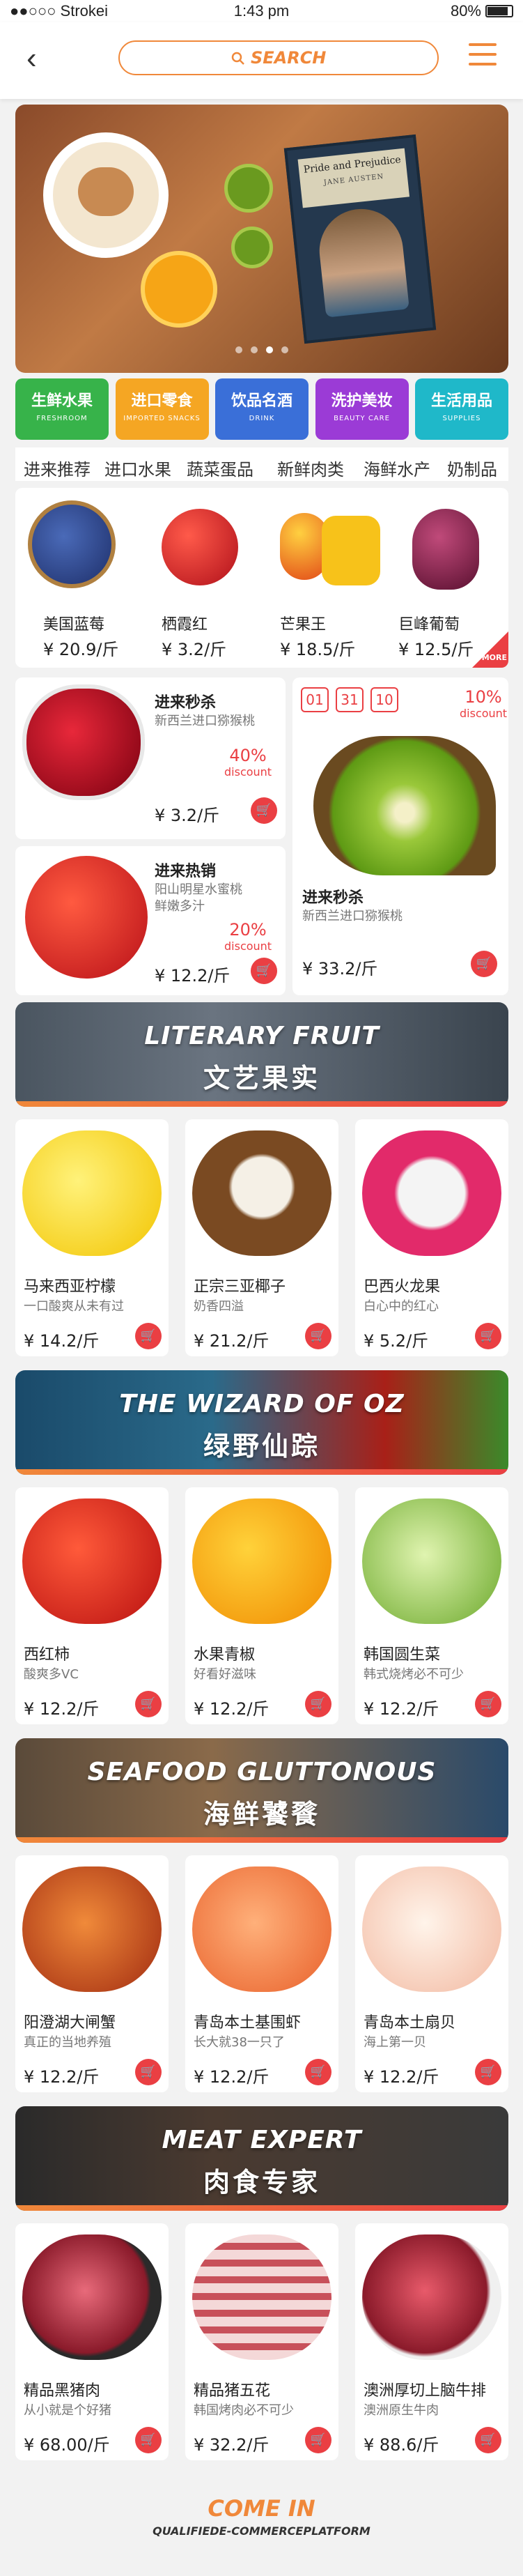  I want to click on battery-icon, so click(499, 11).